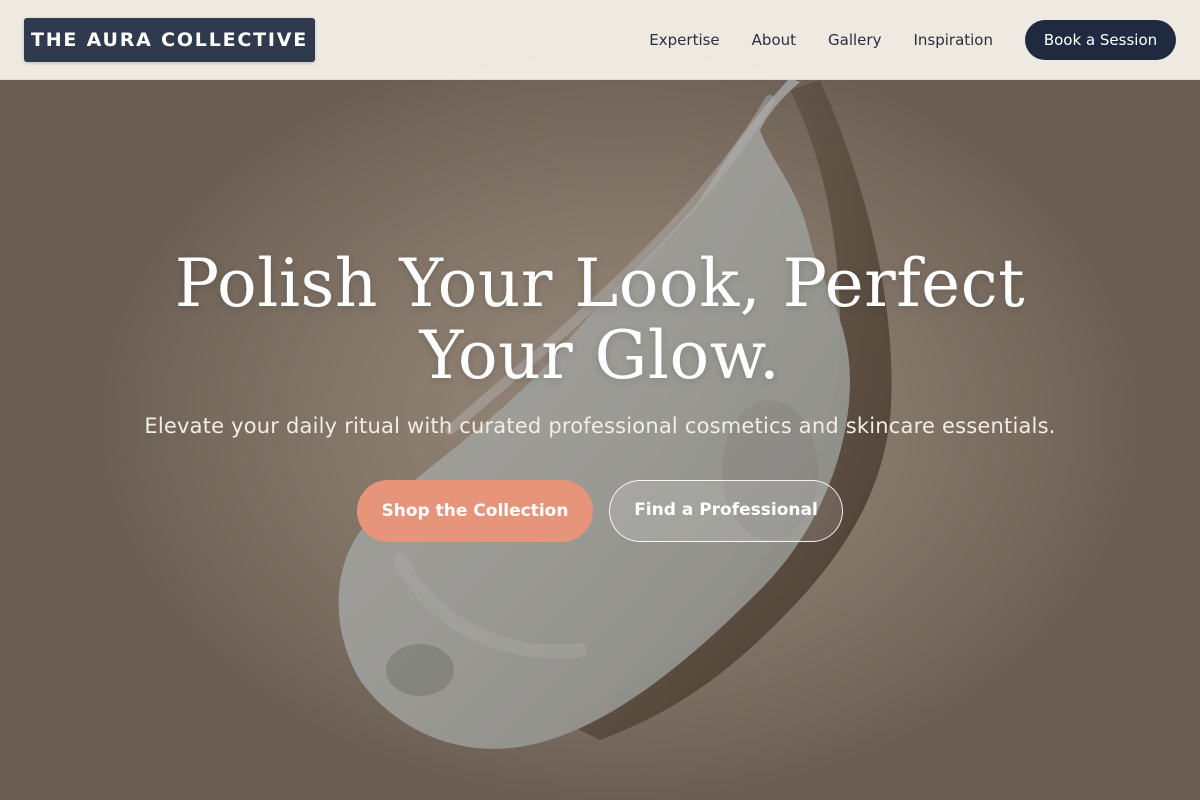 This screenshot has width=1200, height=800. I want to click on nav-link-about: About, so click(774, 40).